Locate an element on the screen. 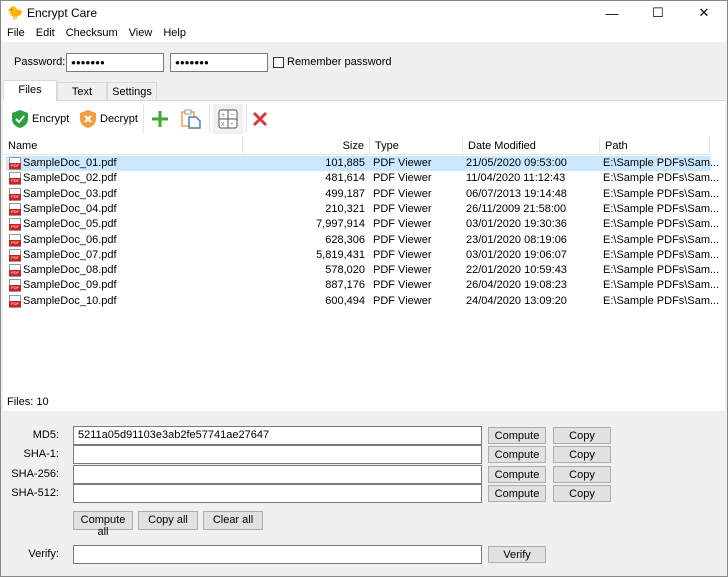 Image resolution: width=728 pixels, height=577 pixels. paste-icon is located at coordinates (191, 119).